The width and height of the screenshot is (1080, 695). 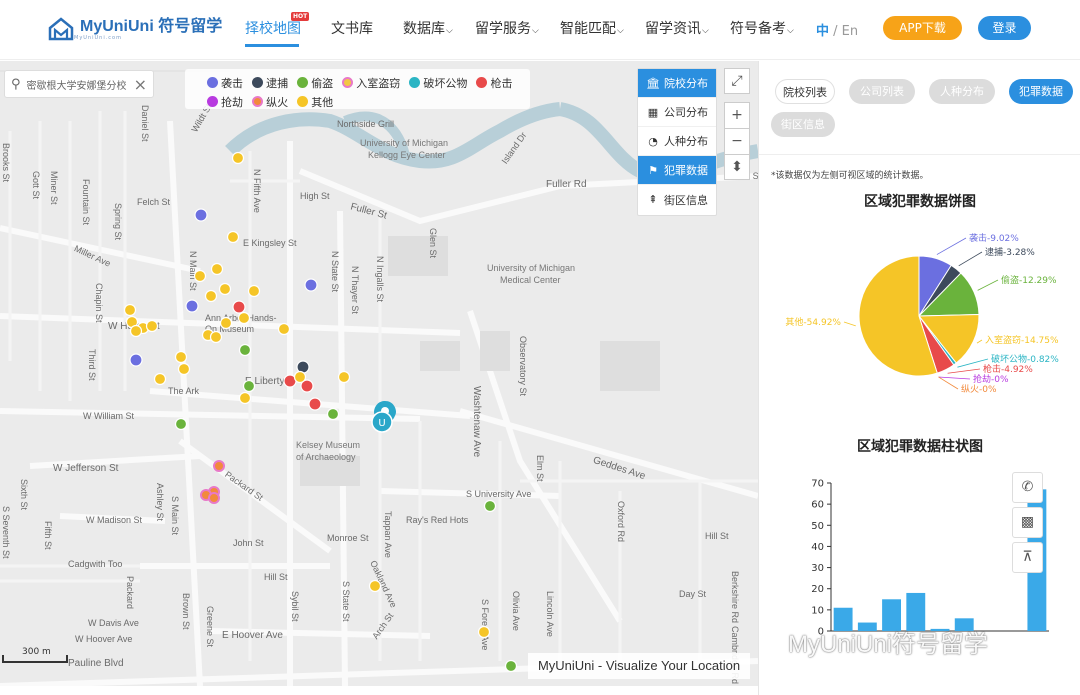 I want to click on legend-item-assault: 袭击, so click(x=225, y=83).